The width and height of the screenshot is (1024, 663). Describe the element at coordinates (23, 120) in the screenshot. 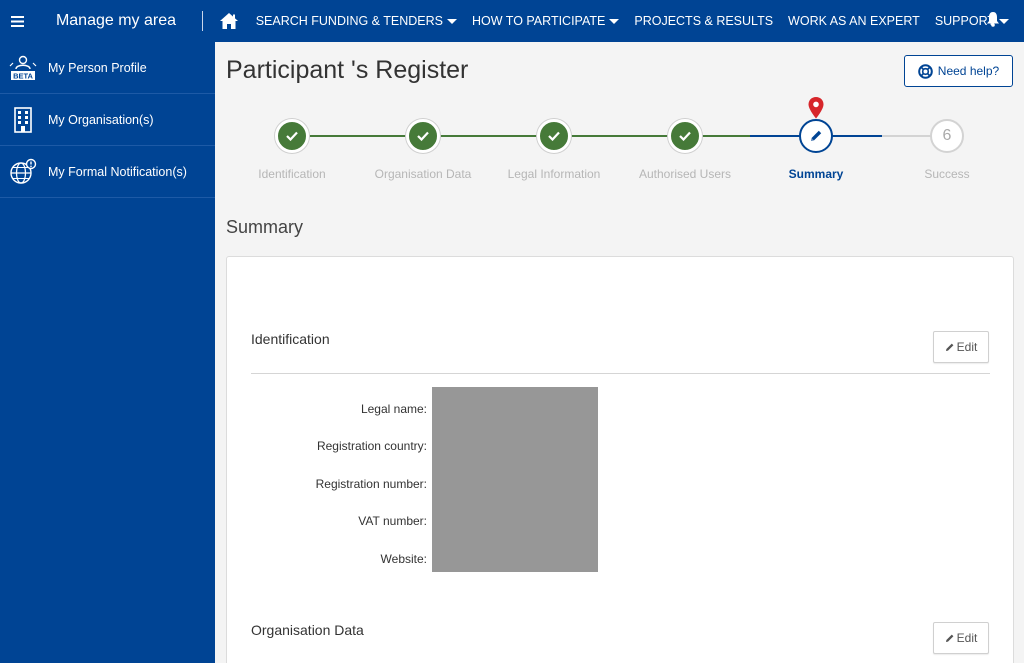

I see `building-icon` at that location.